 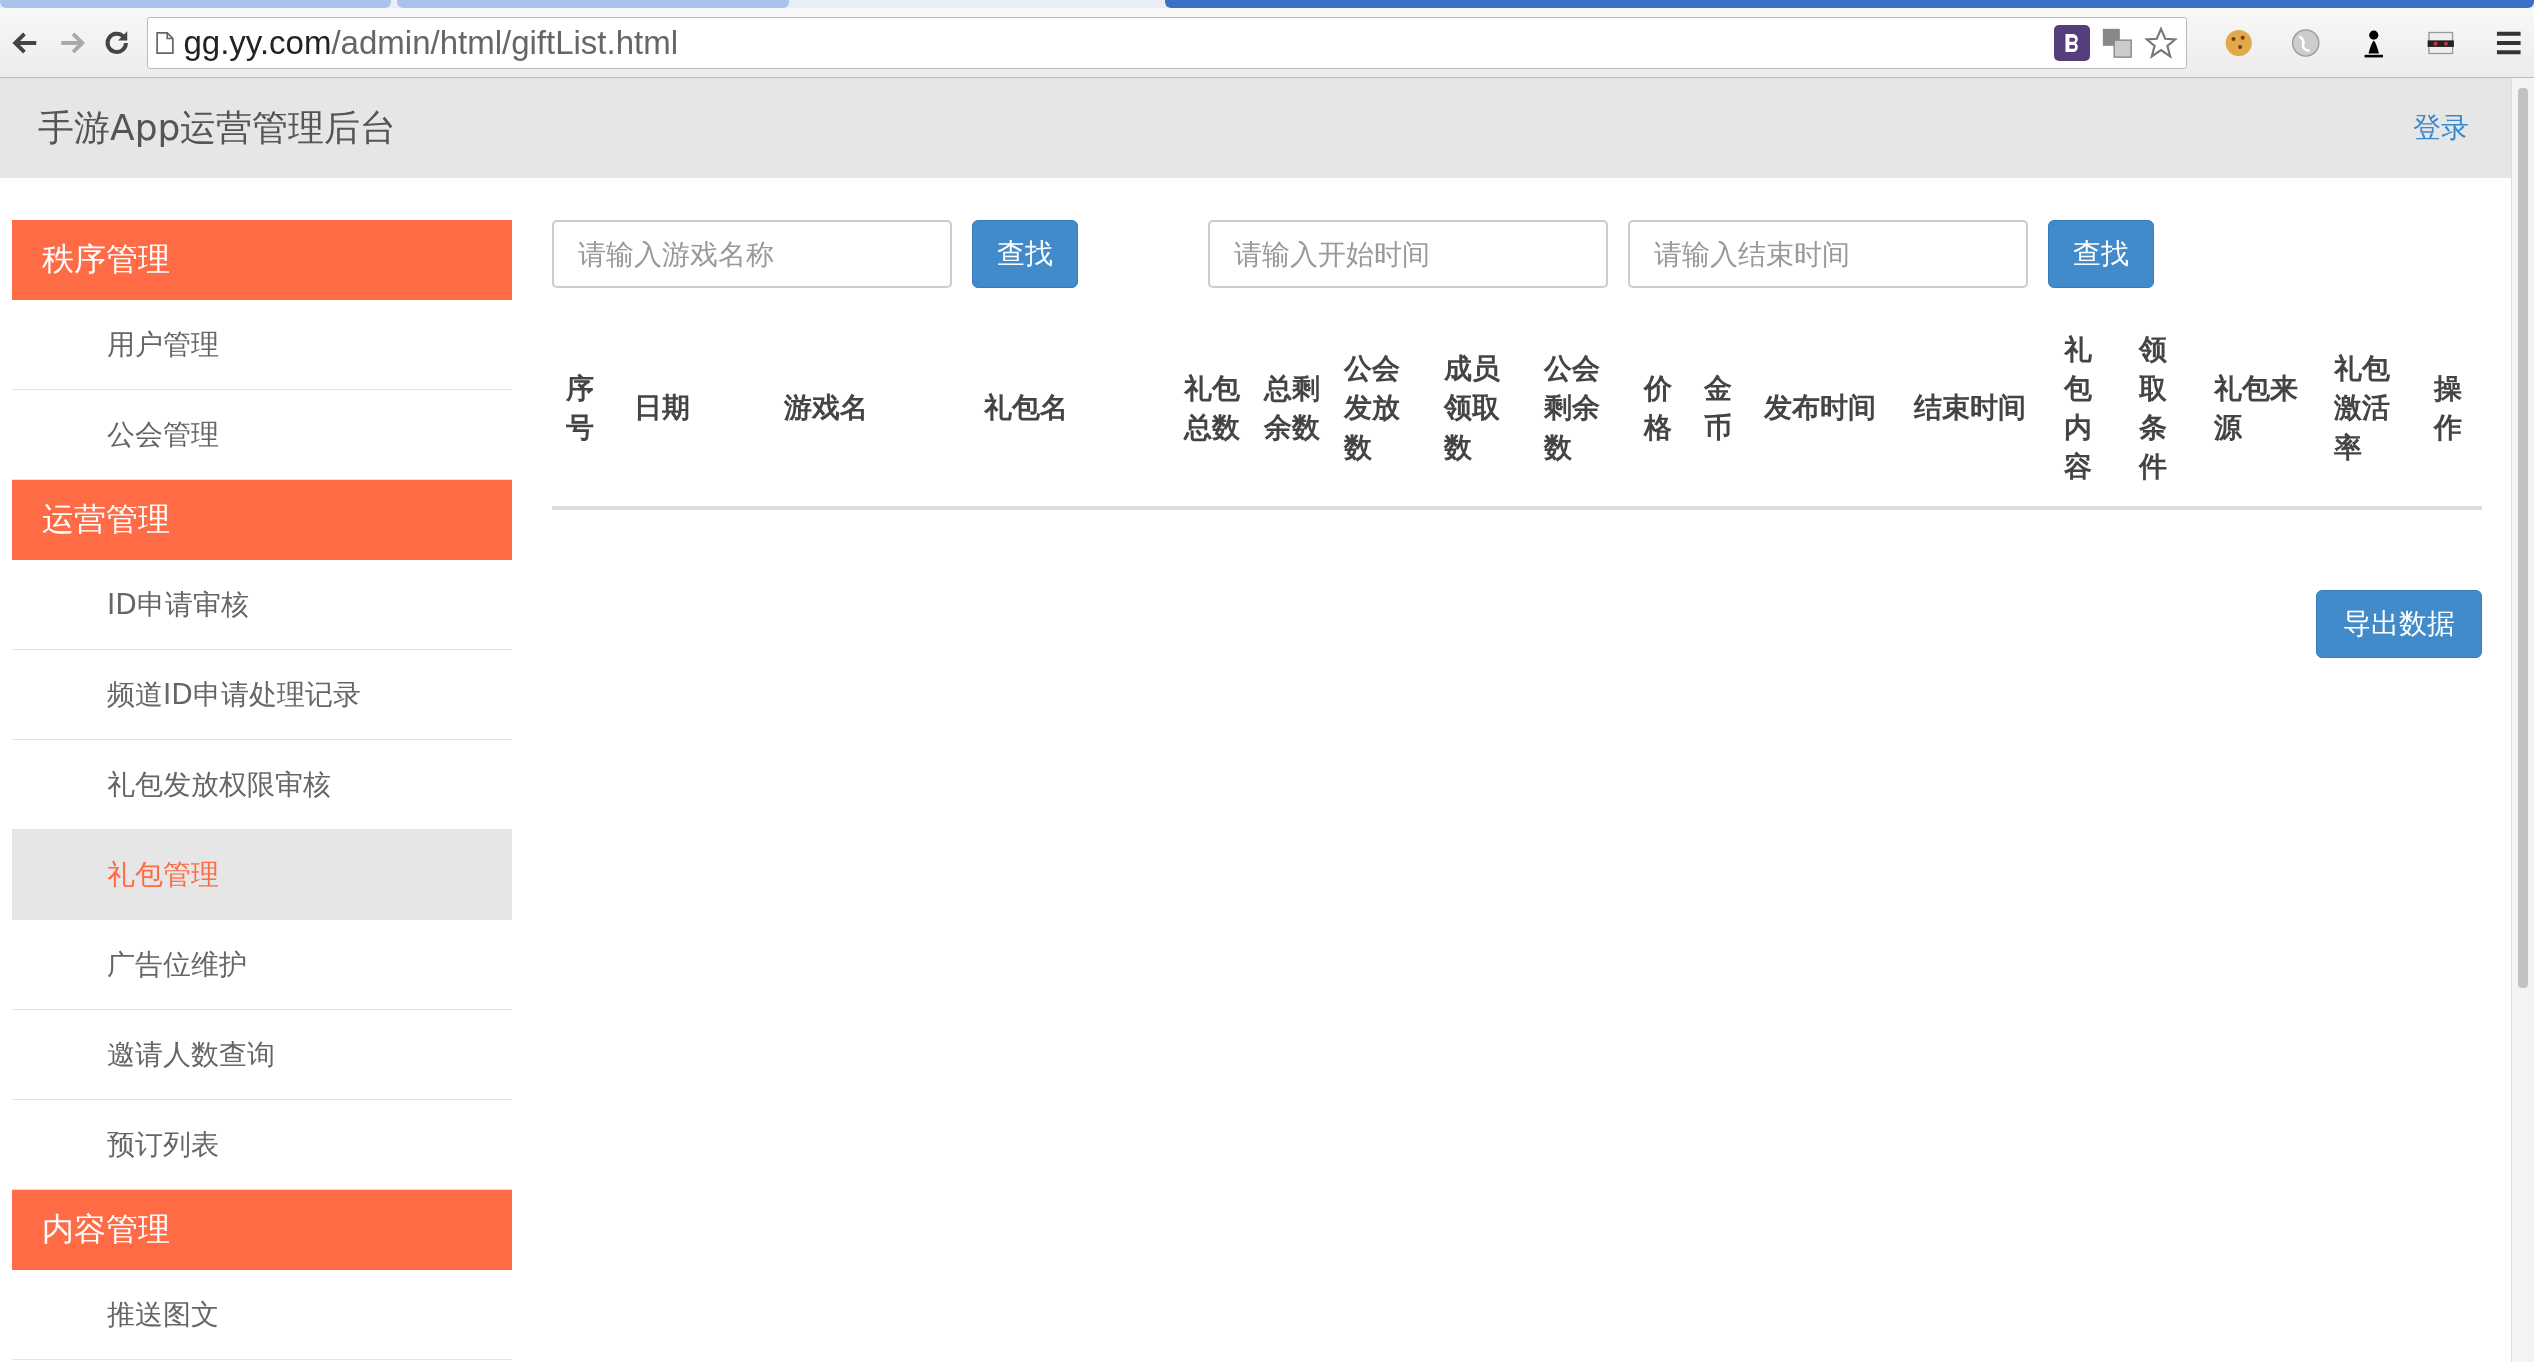 I want to click on page-icon, so click(x=164, y=42).